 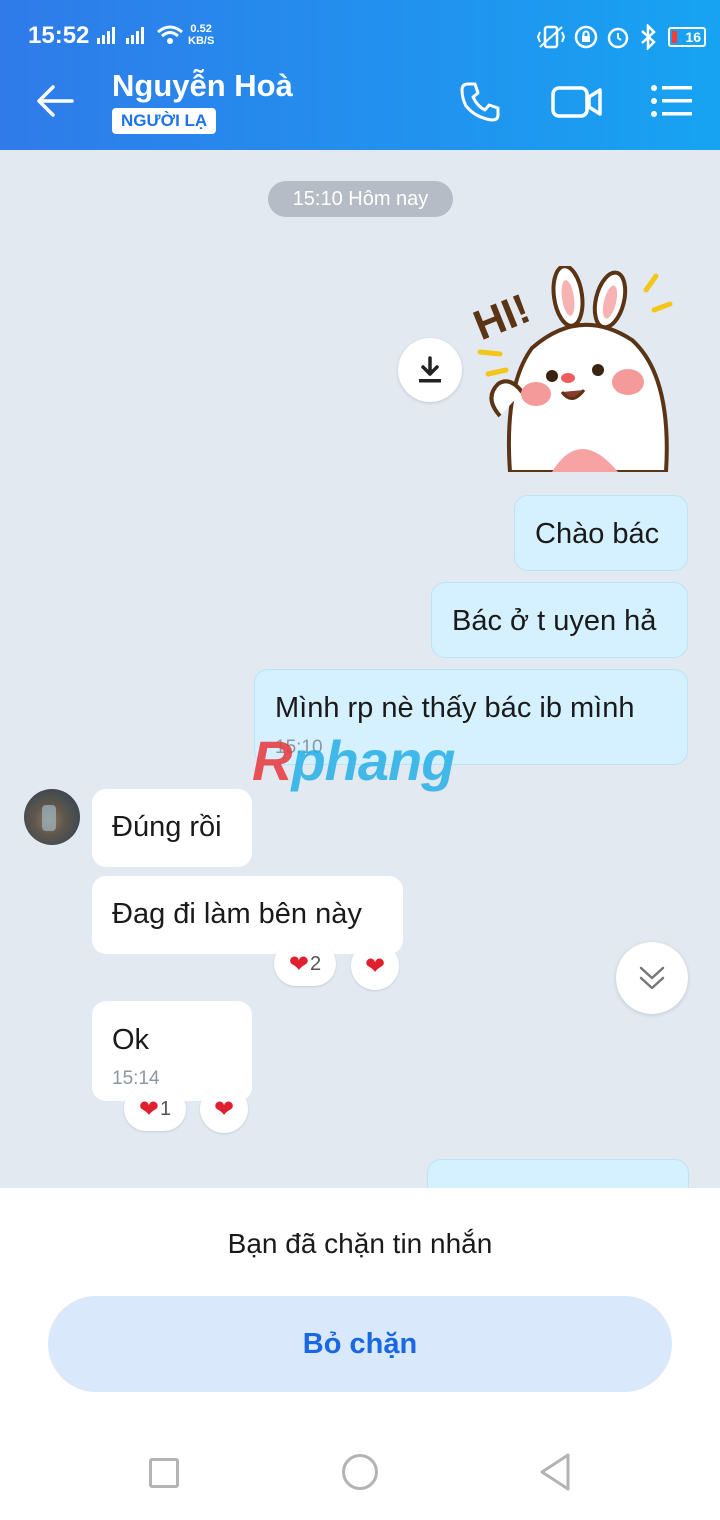 I want to click on reaction-summary: ❤ 1, so click(x=155, y=1109).